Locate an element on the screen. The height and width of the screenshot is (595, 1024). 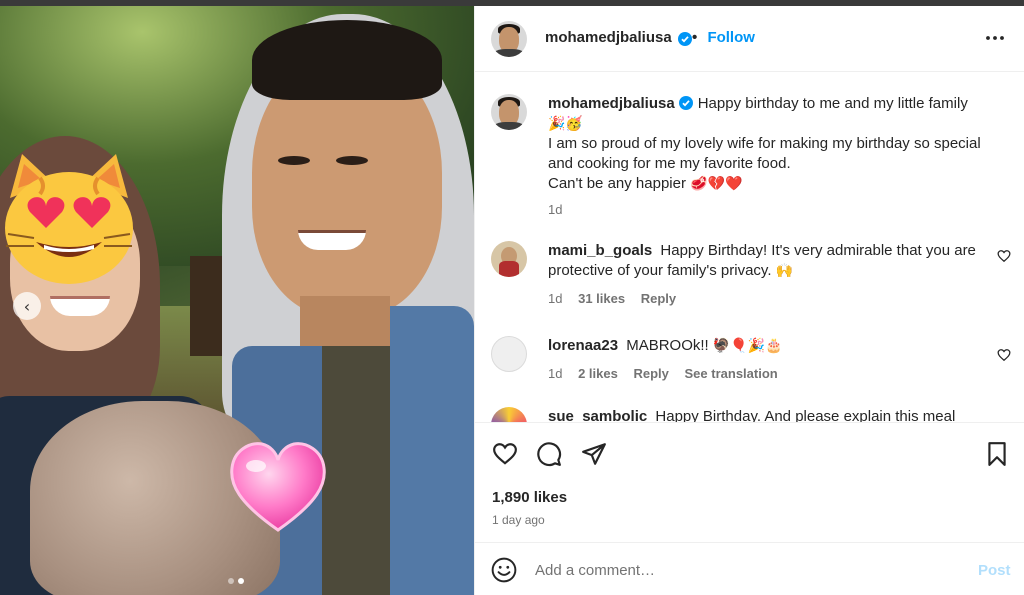
comment-emoji: 🦃🎈🎉🎂 is located at coordinates (747, 346).